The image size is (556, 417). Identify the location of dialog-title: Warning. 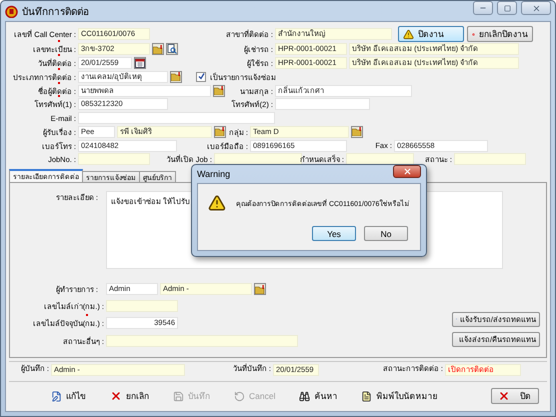
(213, 174).